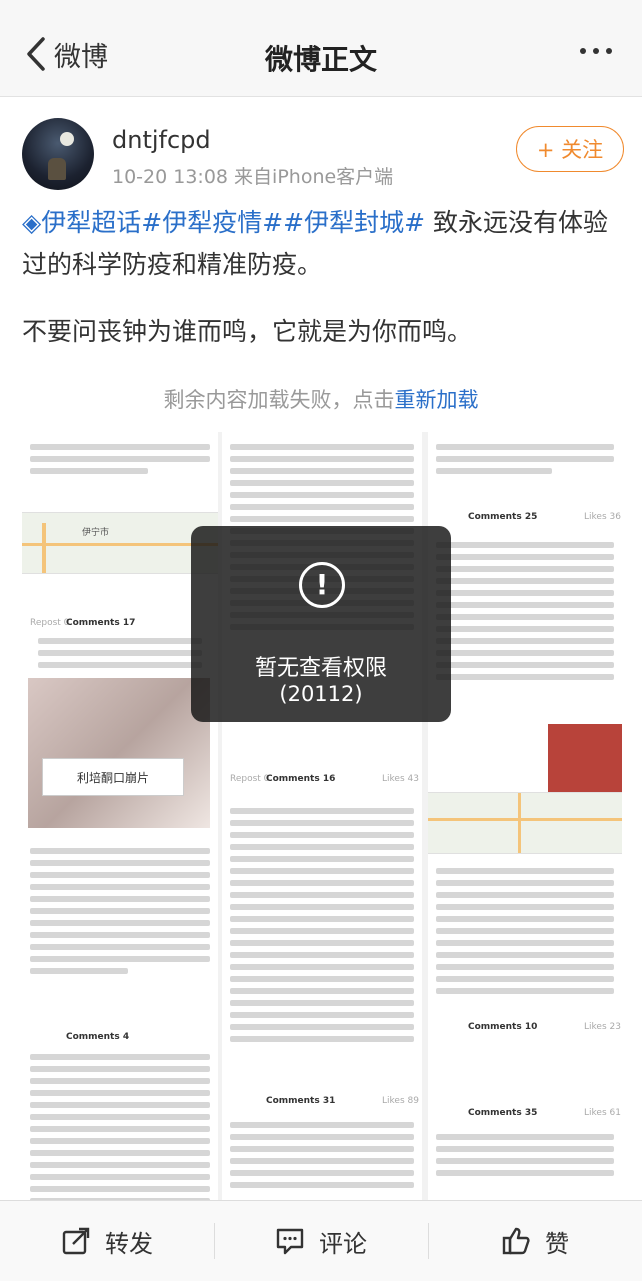  Describe the element at coordinates (50, 623) in the screenshot. I see `col1-repost: Repost 0` at that location.